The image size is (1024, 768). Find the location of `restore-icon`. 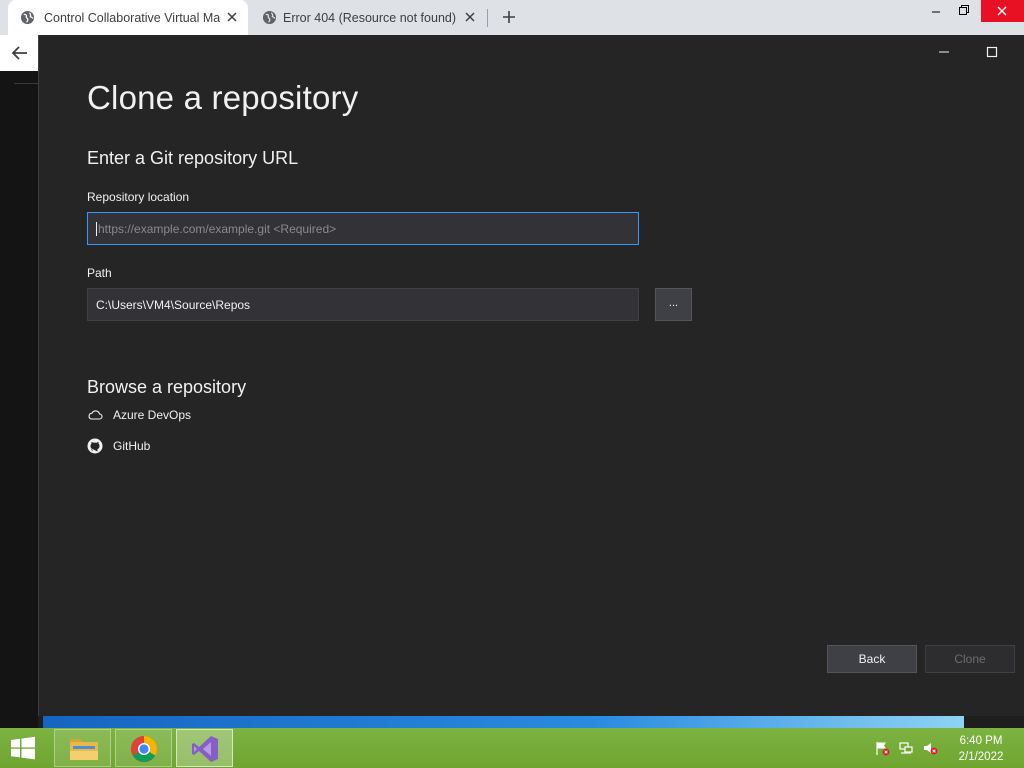

restore-icon is located at coordinates (964, 11).